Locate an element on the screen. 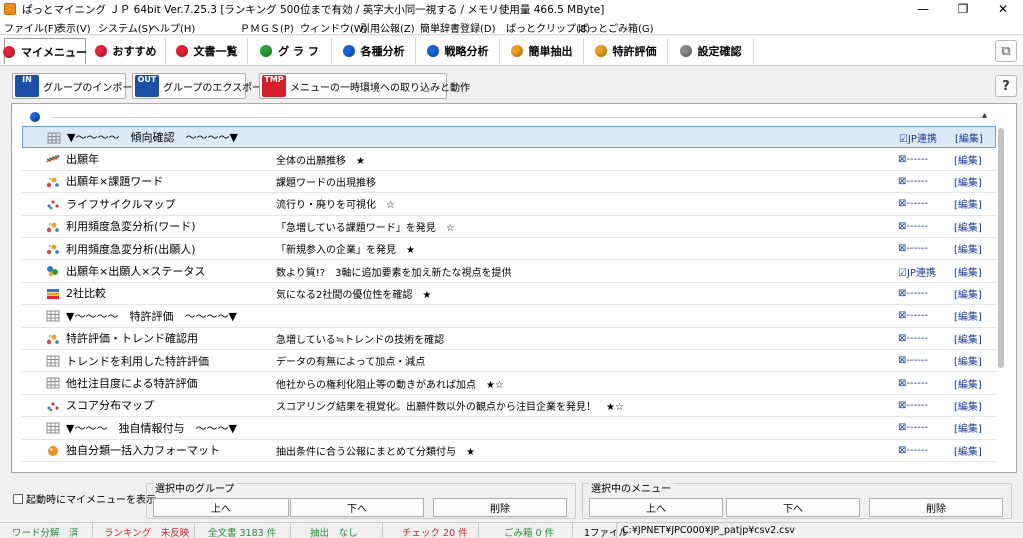 This screenshot has height=538, width=1023. temp-environment-button: TMP メニューの一時環境への取り込みと動作 is located at coordinates (364, 86).